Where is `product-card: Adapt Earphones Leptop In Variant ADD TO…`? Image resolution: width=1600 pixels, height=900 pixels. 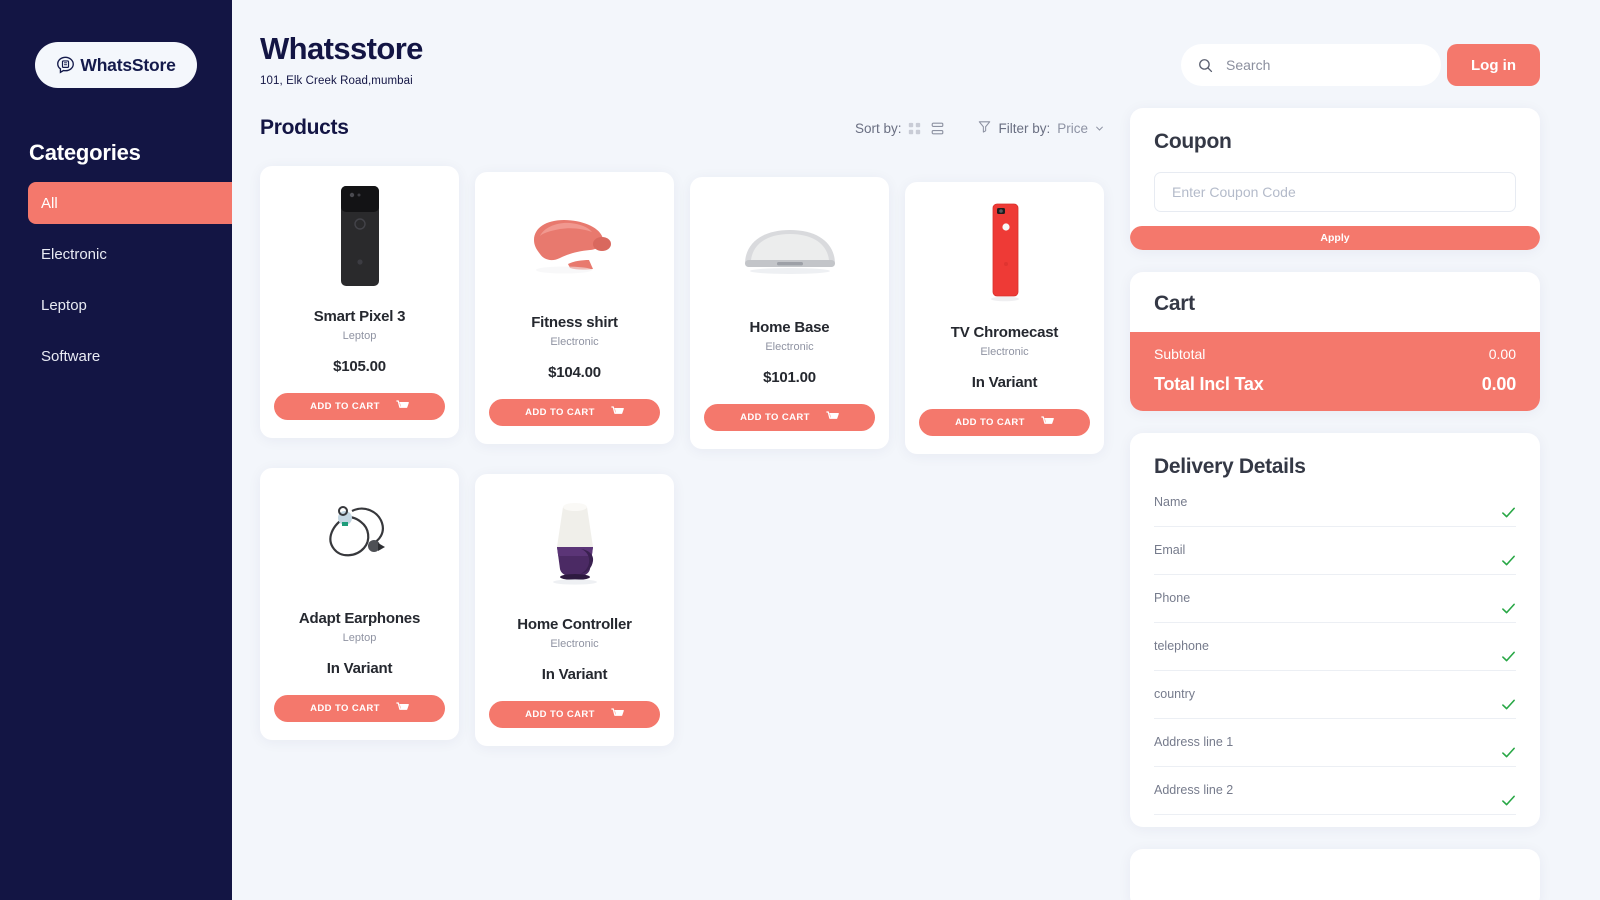 product-card: Adapt Earphones Leptop In Variant ADD TO… is located at coordinates (359, 604).